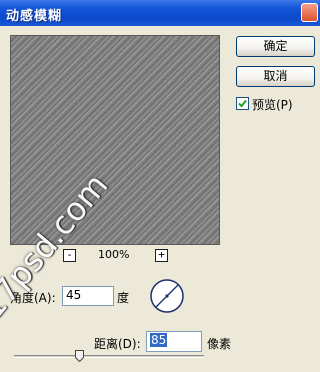 Image resolution: width=320 pixels, height=372 pixels. What do you see at coordinates (174, 341) in the screenshot?
I see `distance-input: 85` at bounding box center [174, 341].